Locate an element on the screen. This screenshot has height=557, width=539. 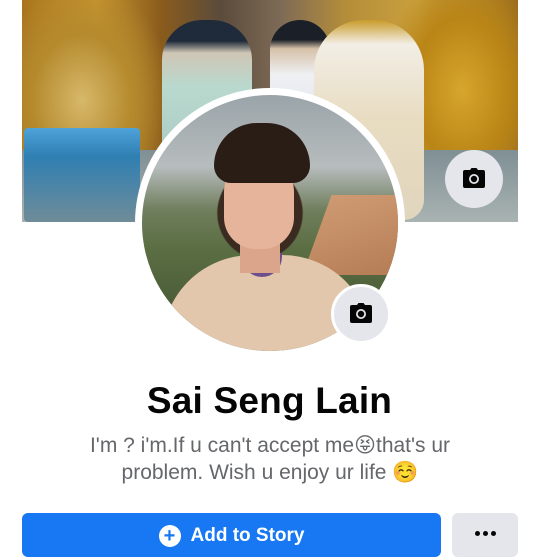
cover-blue-chest is located at coordinates (82, 175).